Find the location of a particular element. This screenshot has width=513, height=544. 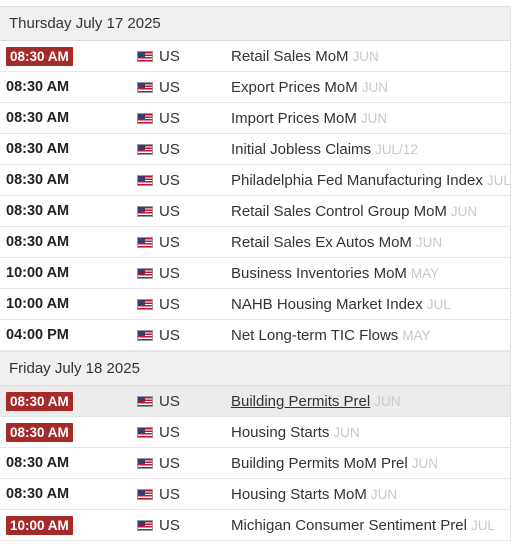

event-name-link: Net Long-term TIC Flows MAY is located at coordinates (331, 335).